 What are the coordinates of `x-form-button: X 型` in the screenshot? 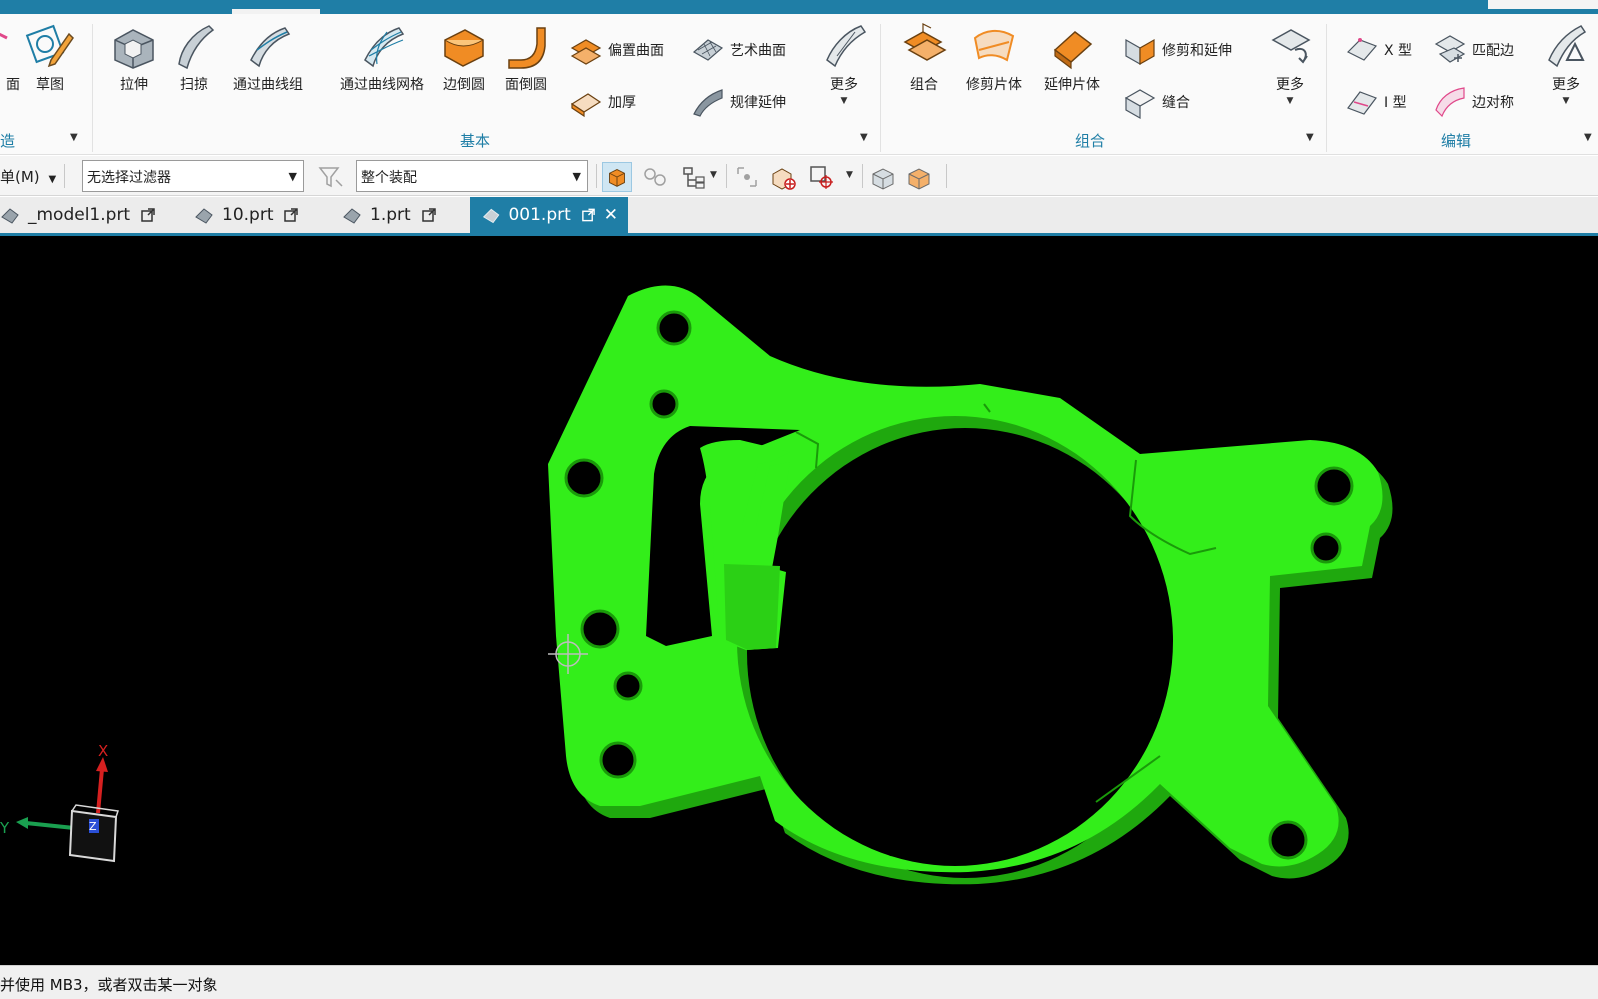 It's located at (1378, 50).